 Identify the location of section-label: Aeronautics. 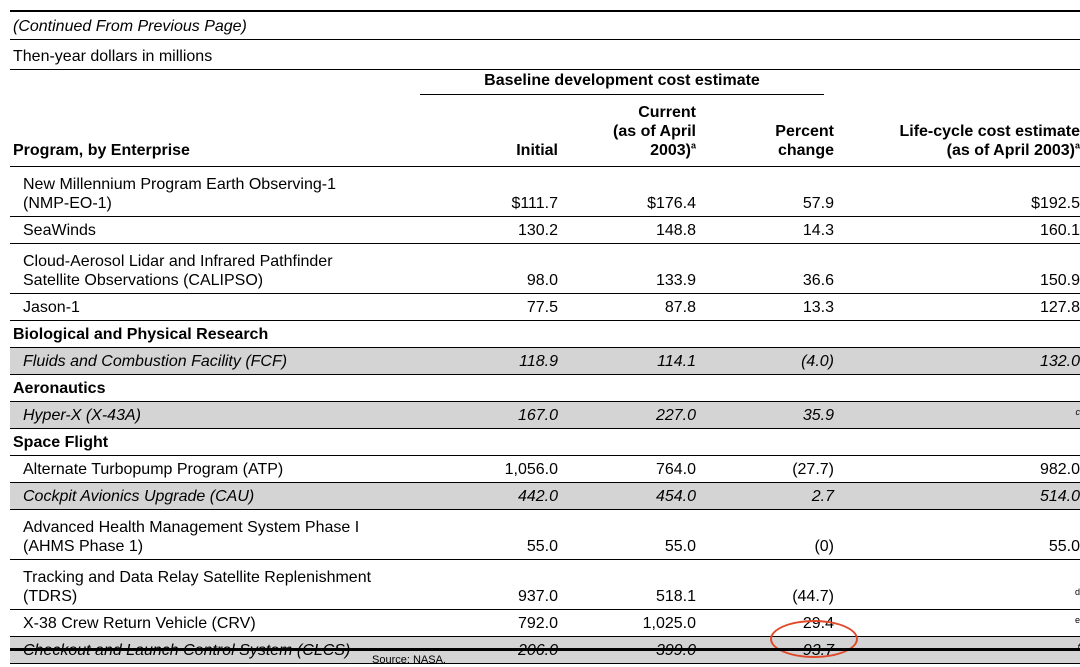
(545, 388).